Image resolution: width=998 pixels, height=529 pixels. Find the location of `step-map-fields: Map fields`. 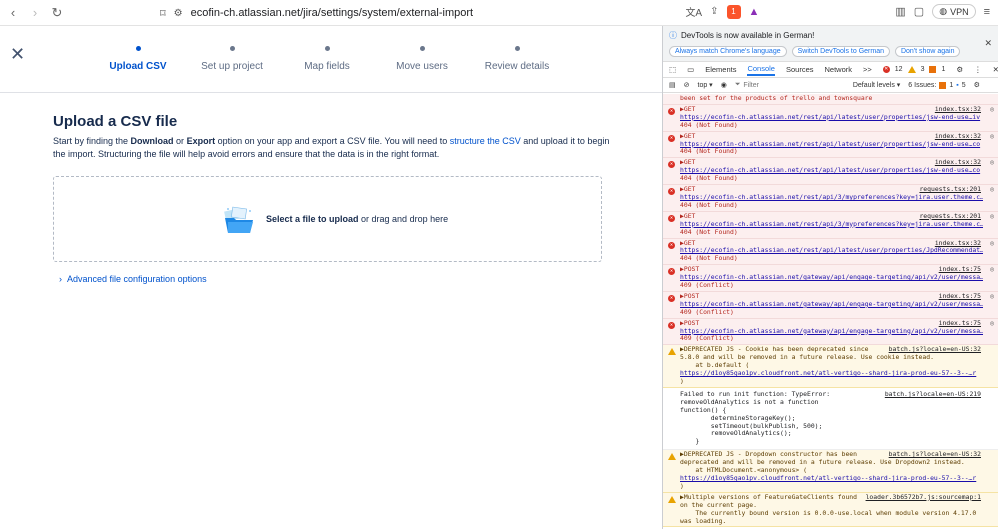

step-map-fields: Map fields is located at coordinates (327, 56).